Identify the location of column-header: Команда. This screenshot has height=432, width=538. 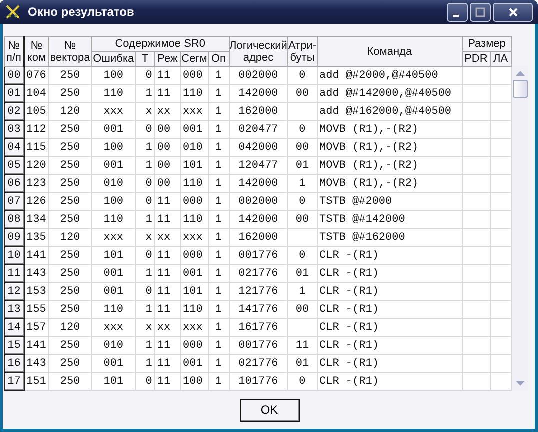
(389, 51).